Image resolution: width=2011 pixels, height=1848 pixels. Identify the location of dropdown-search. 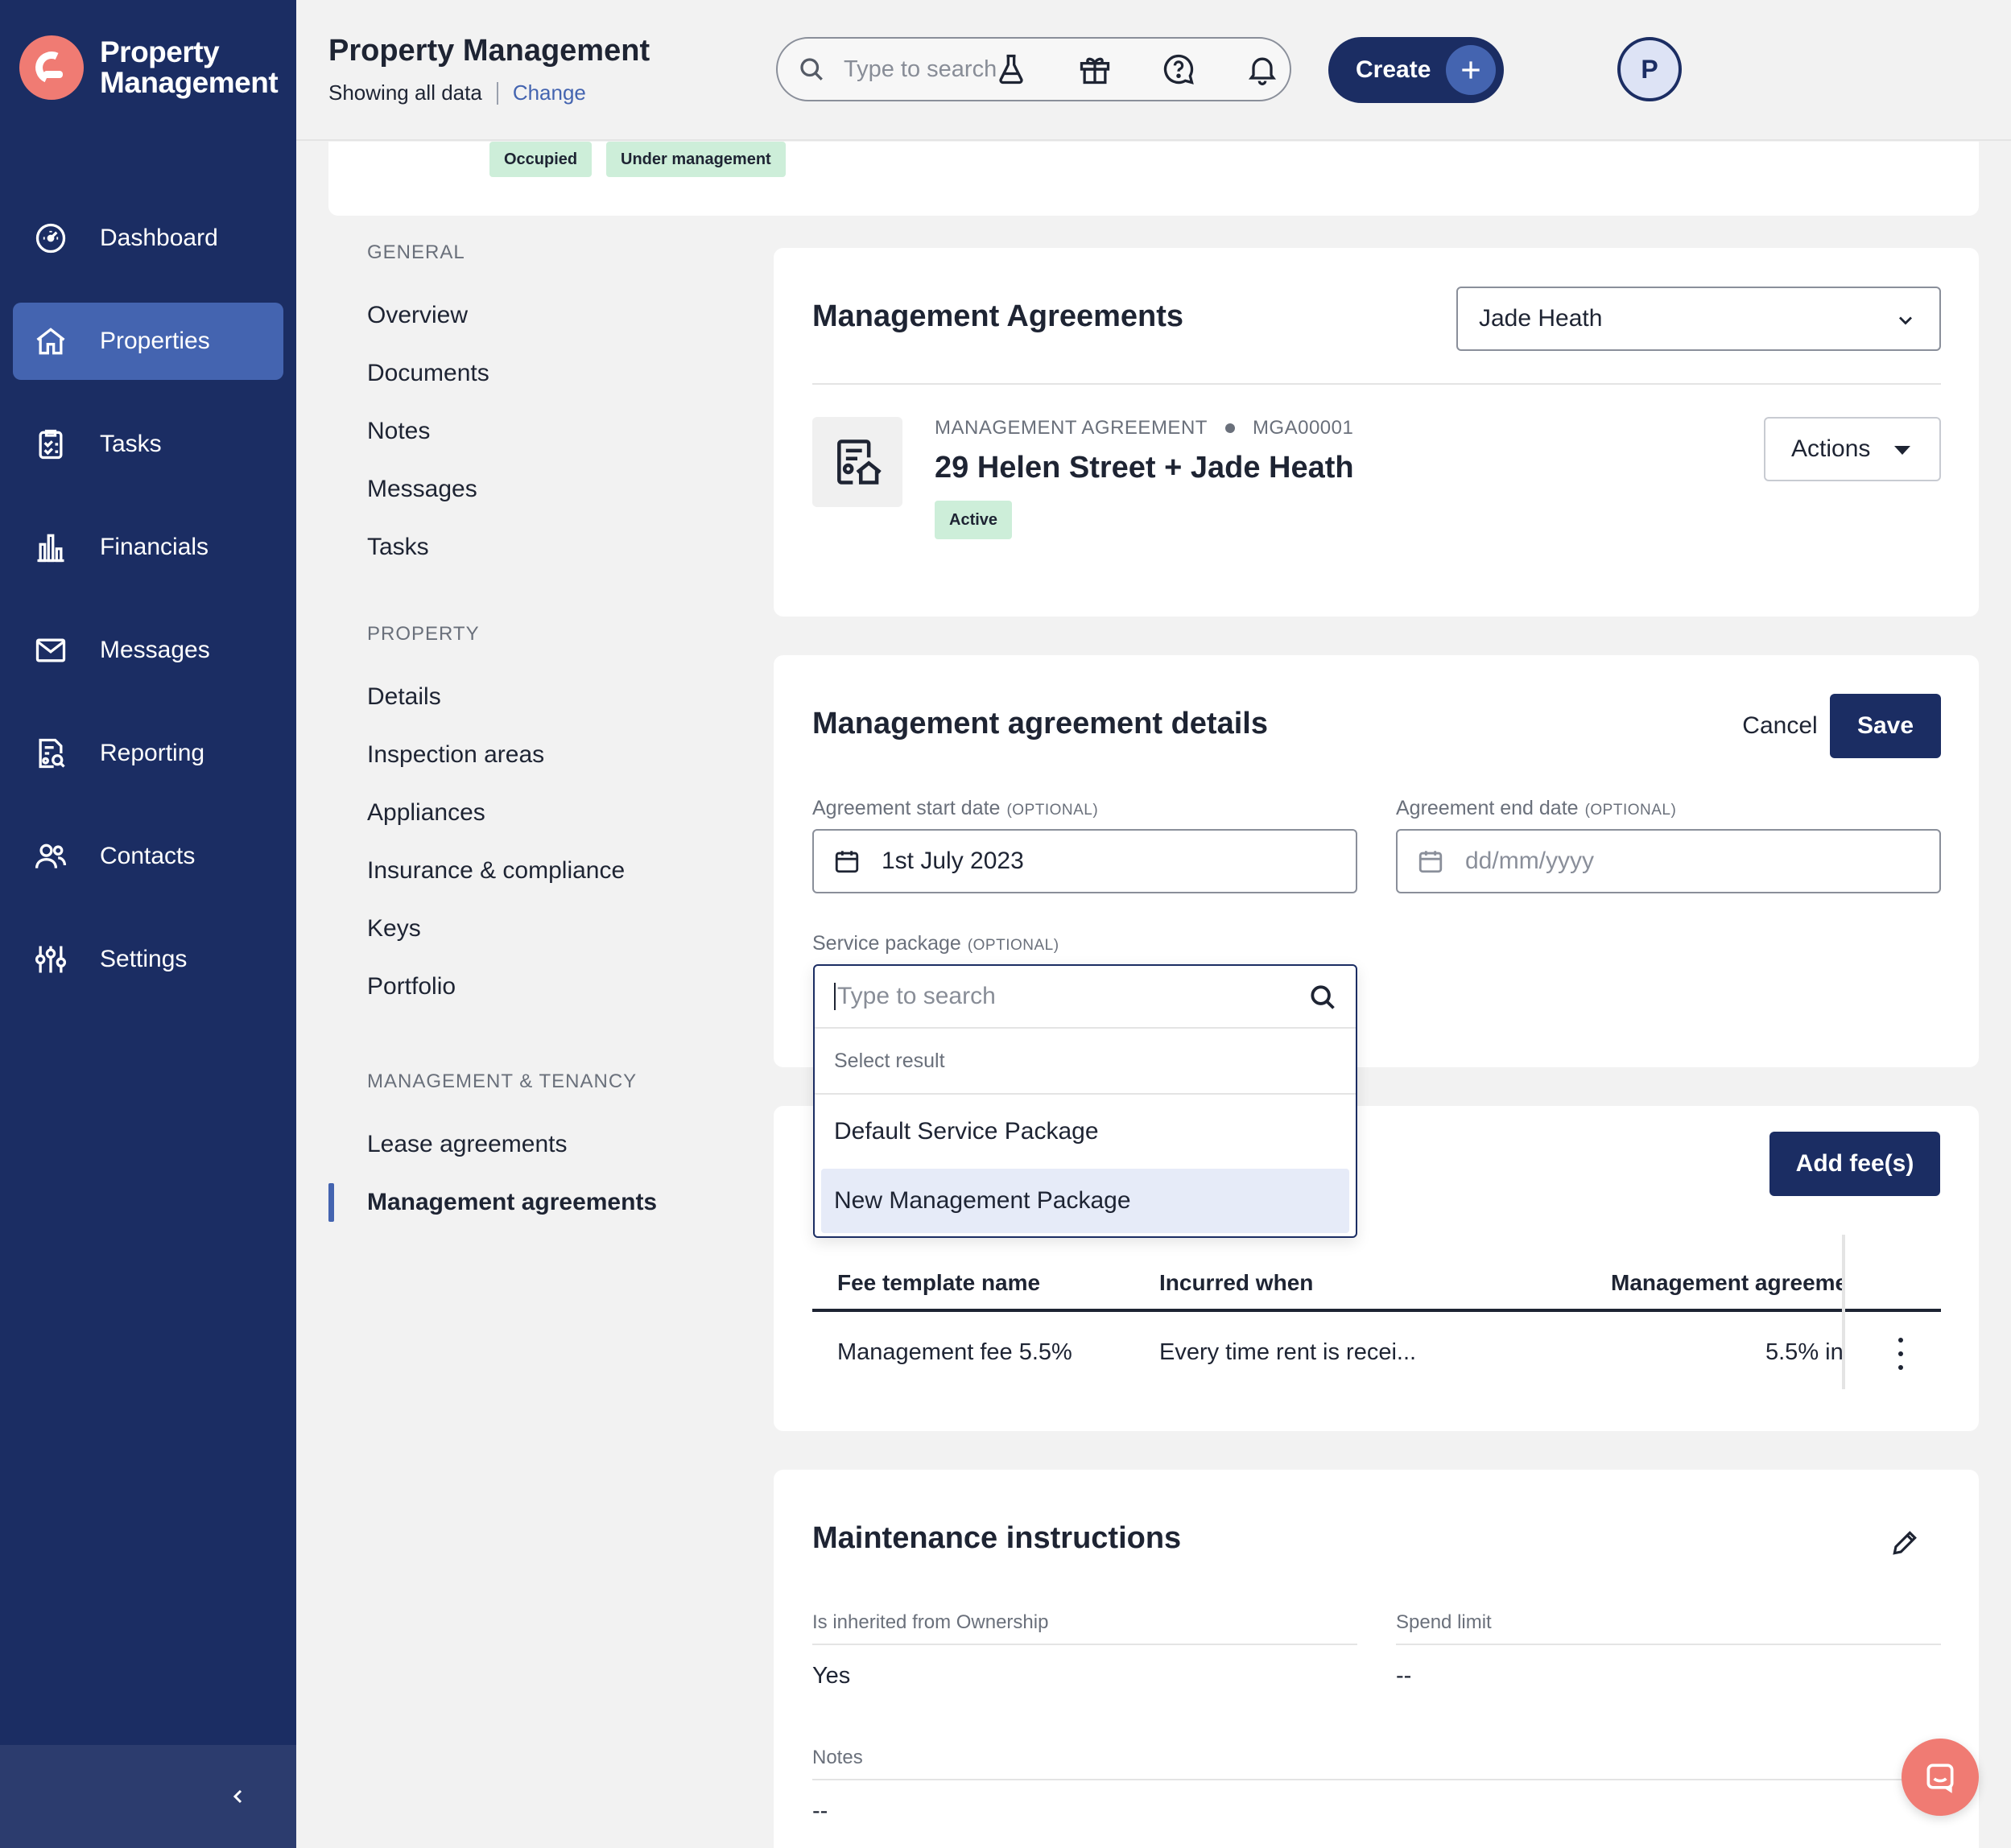
(1085, 997).